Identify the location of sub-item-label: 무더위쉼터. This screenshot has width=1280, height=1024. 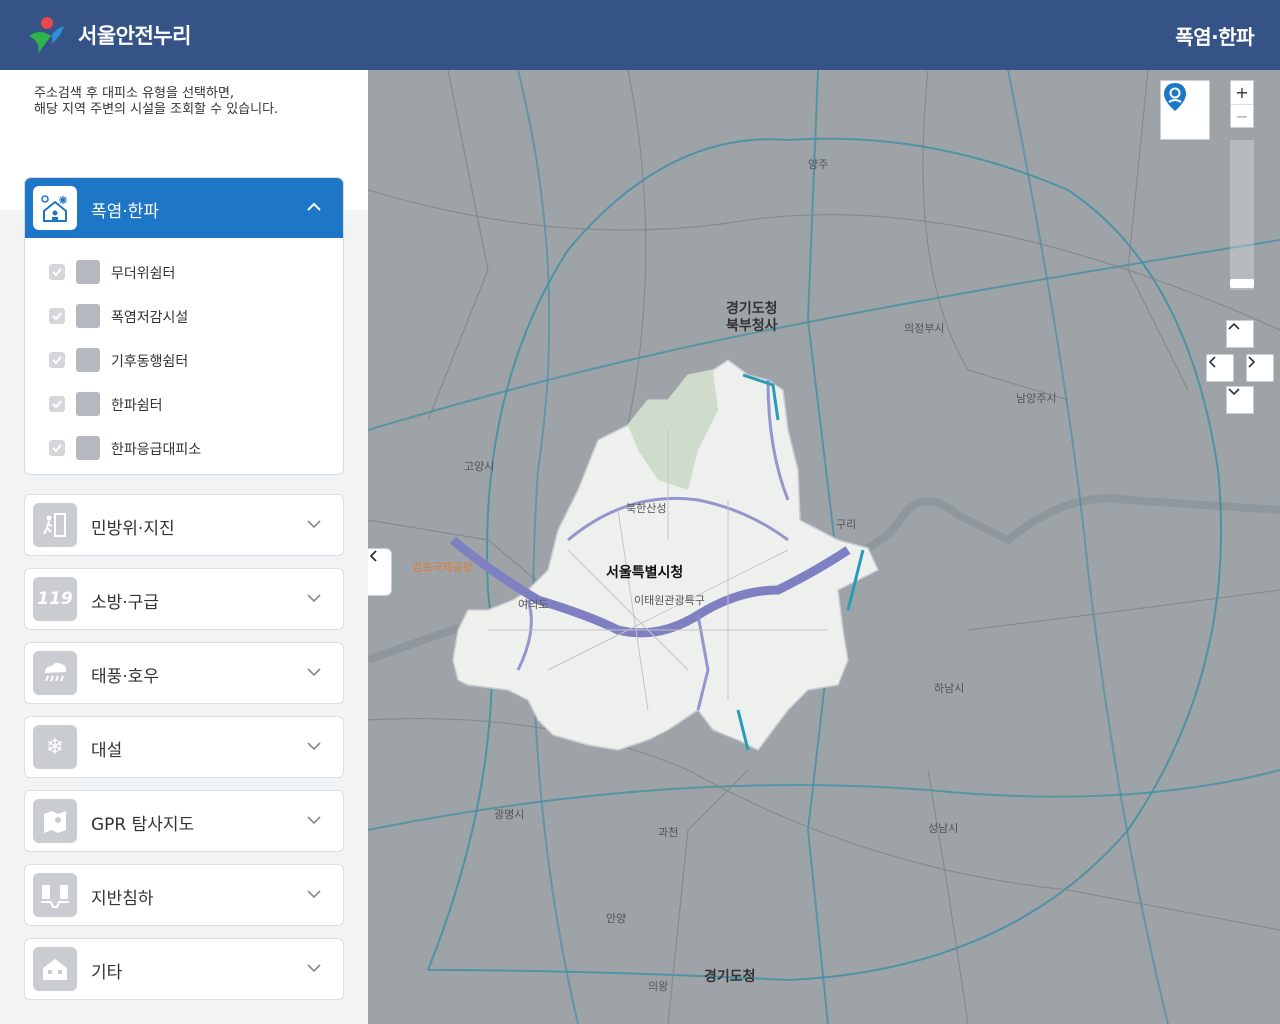
(143, 274).